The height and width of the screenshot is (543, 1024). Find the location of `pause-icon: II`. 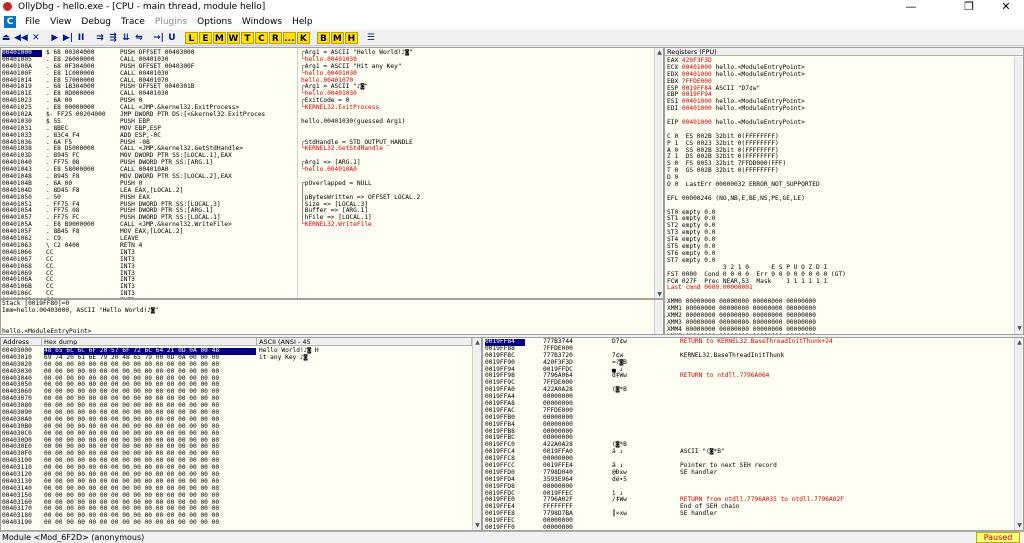

pause-icon: II is located at coordinates (81, 38).